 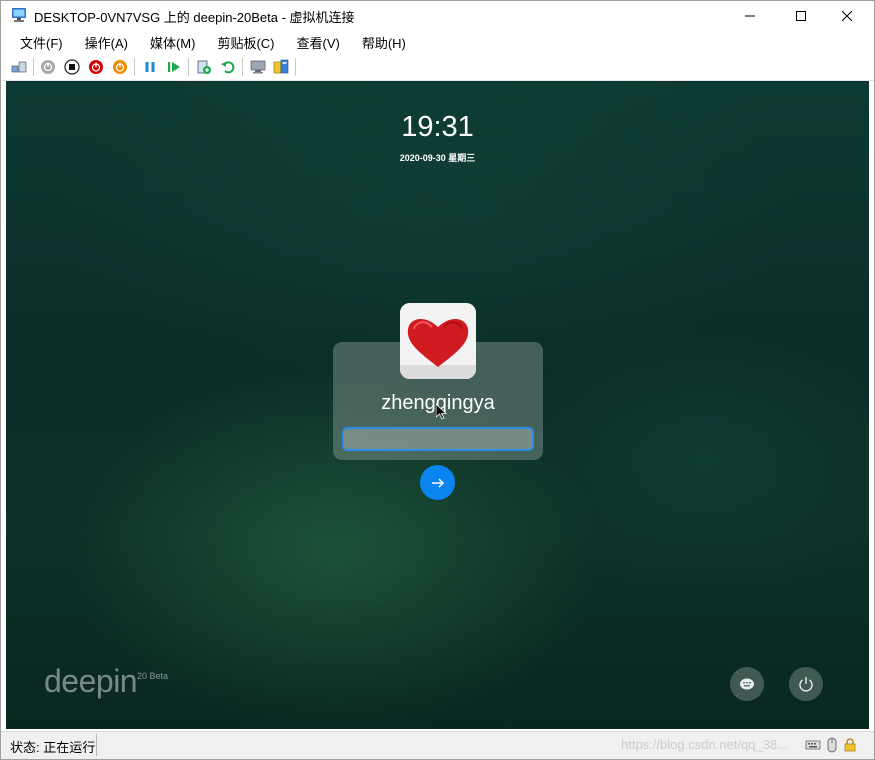 What do you see at coordinates (847, 15) in the screenshot?
I see `close-button` at bounding box center [847, 15].